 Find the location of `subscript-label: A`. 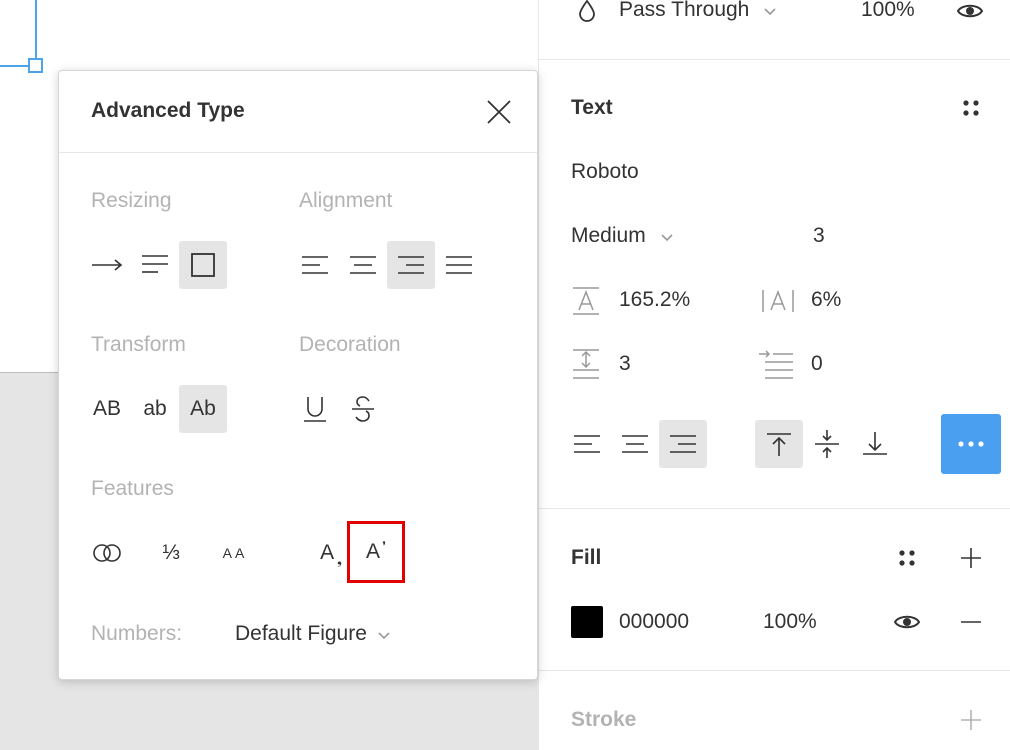

subscript-label: A is located at coordinates (327, 552).